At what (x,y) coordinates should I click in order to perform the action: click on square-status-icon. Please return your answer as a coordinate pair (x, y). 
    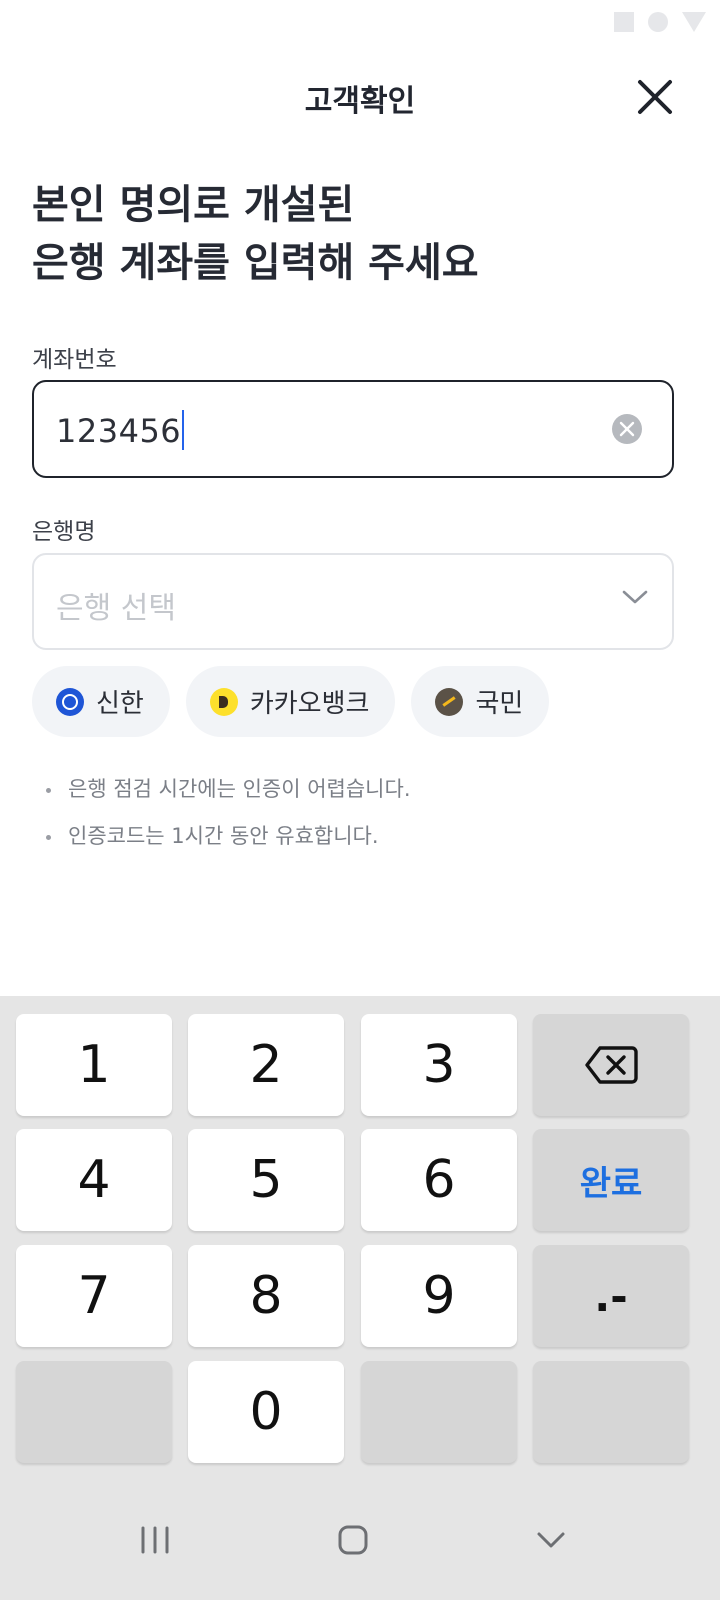
    Looking at the image, I should click on (624, 22).